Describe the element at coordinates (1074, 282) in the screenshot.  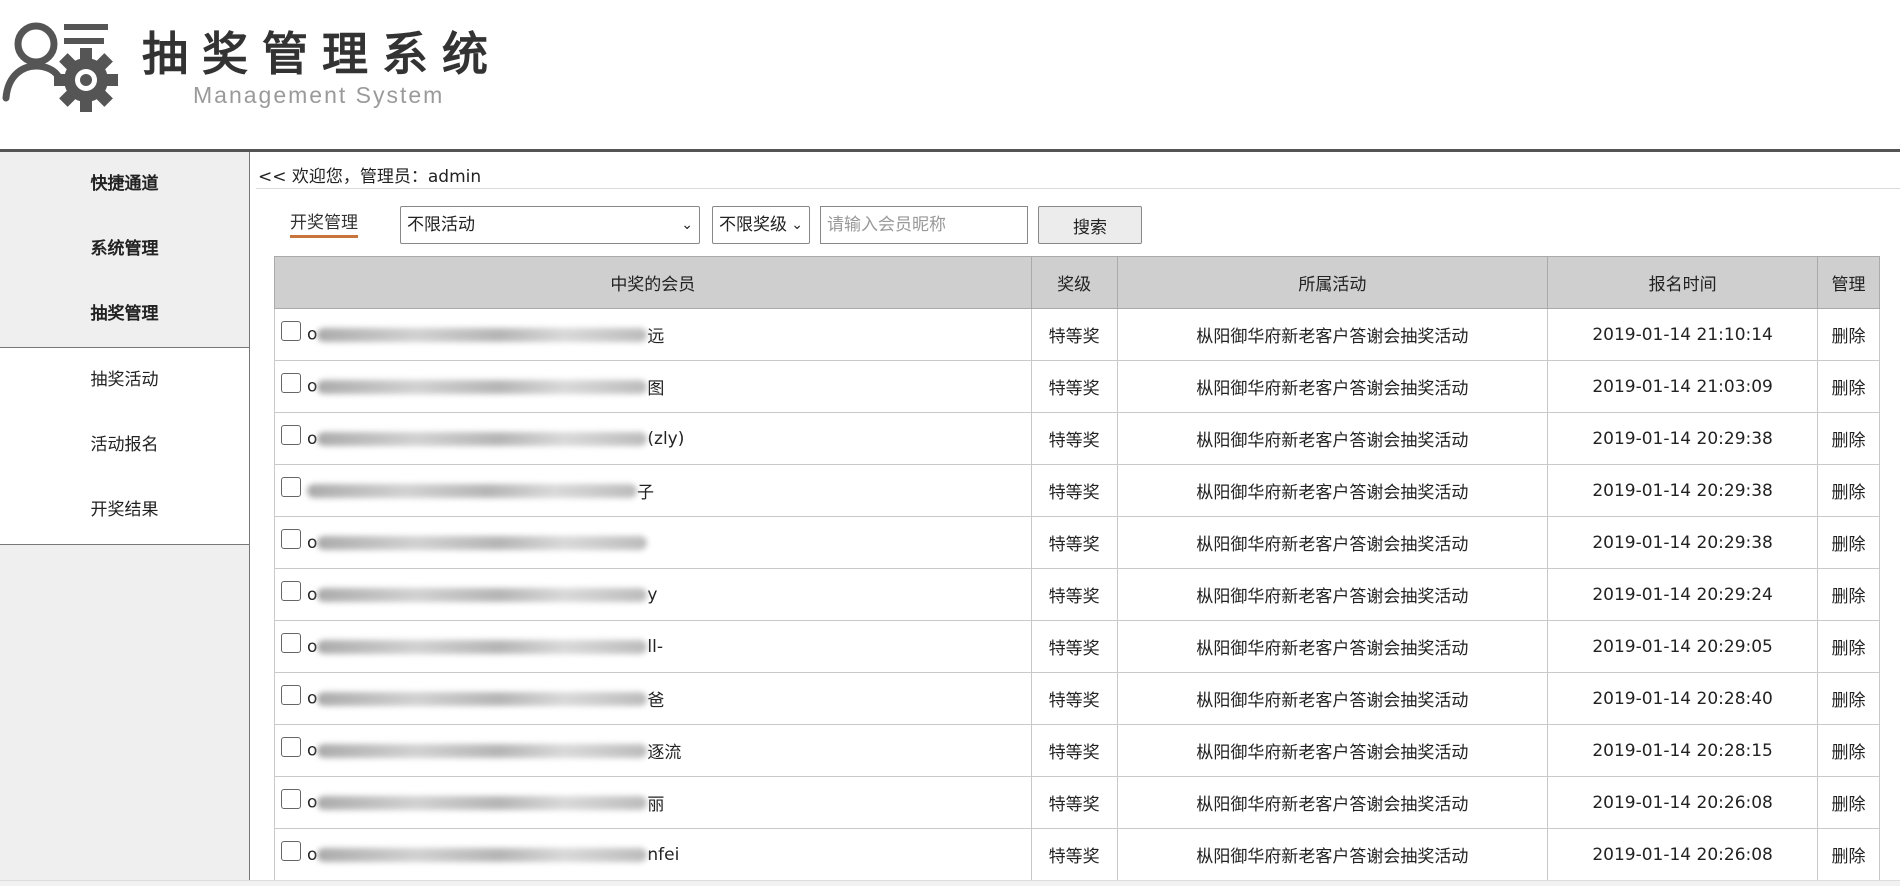
I see `column-header-level: 奖级` at that location.